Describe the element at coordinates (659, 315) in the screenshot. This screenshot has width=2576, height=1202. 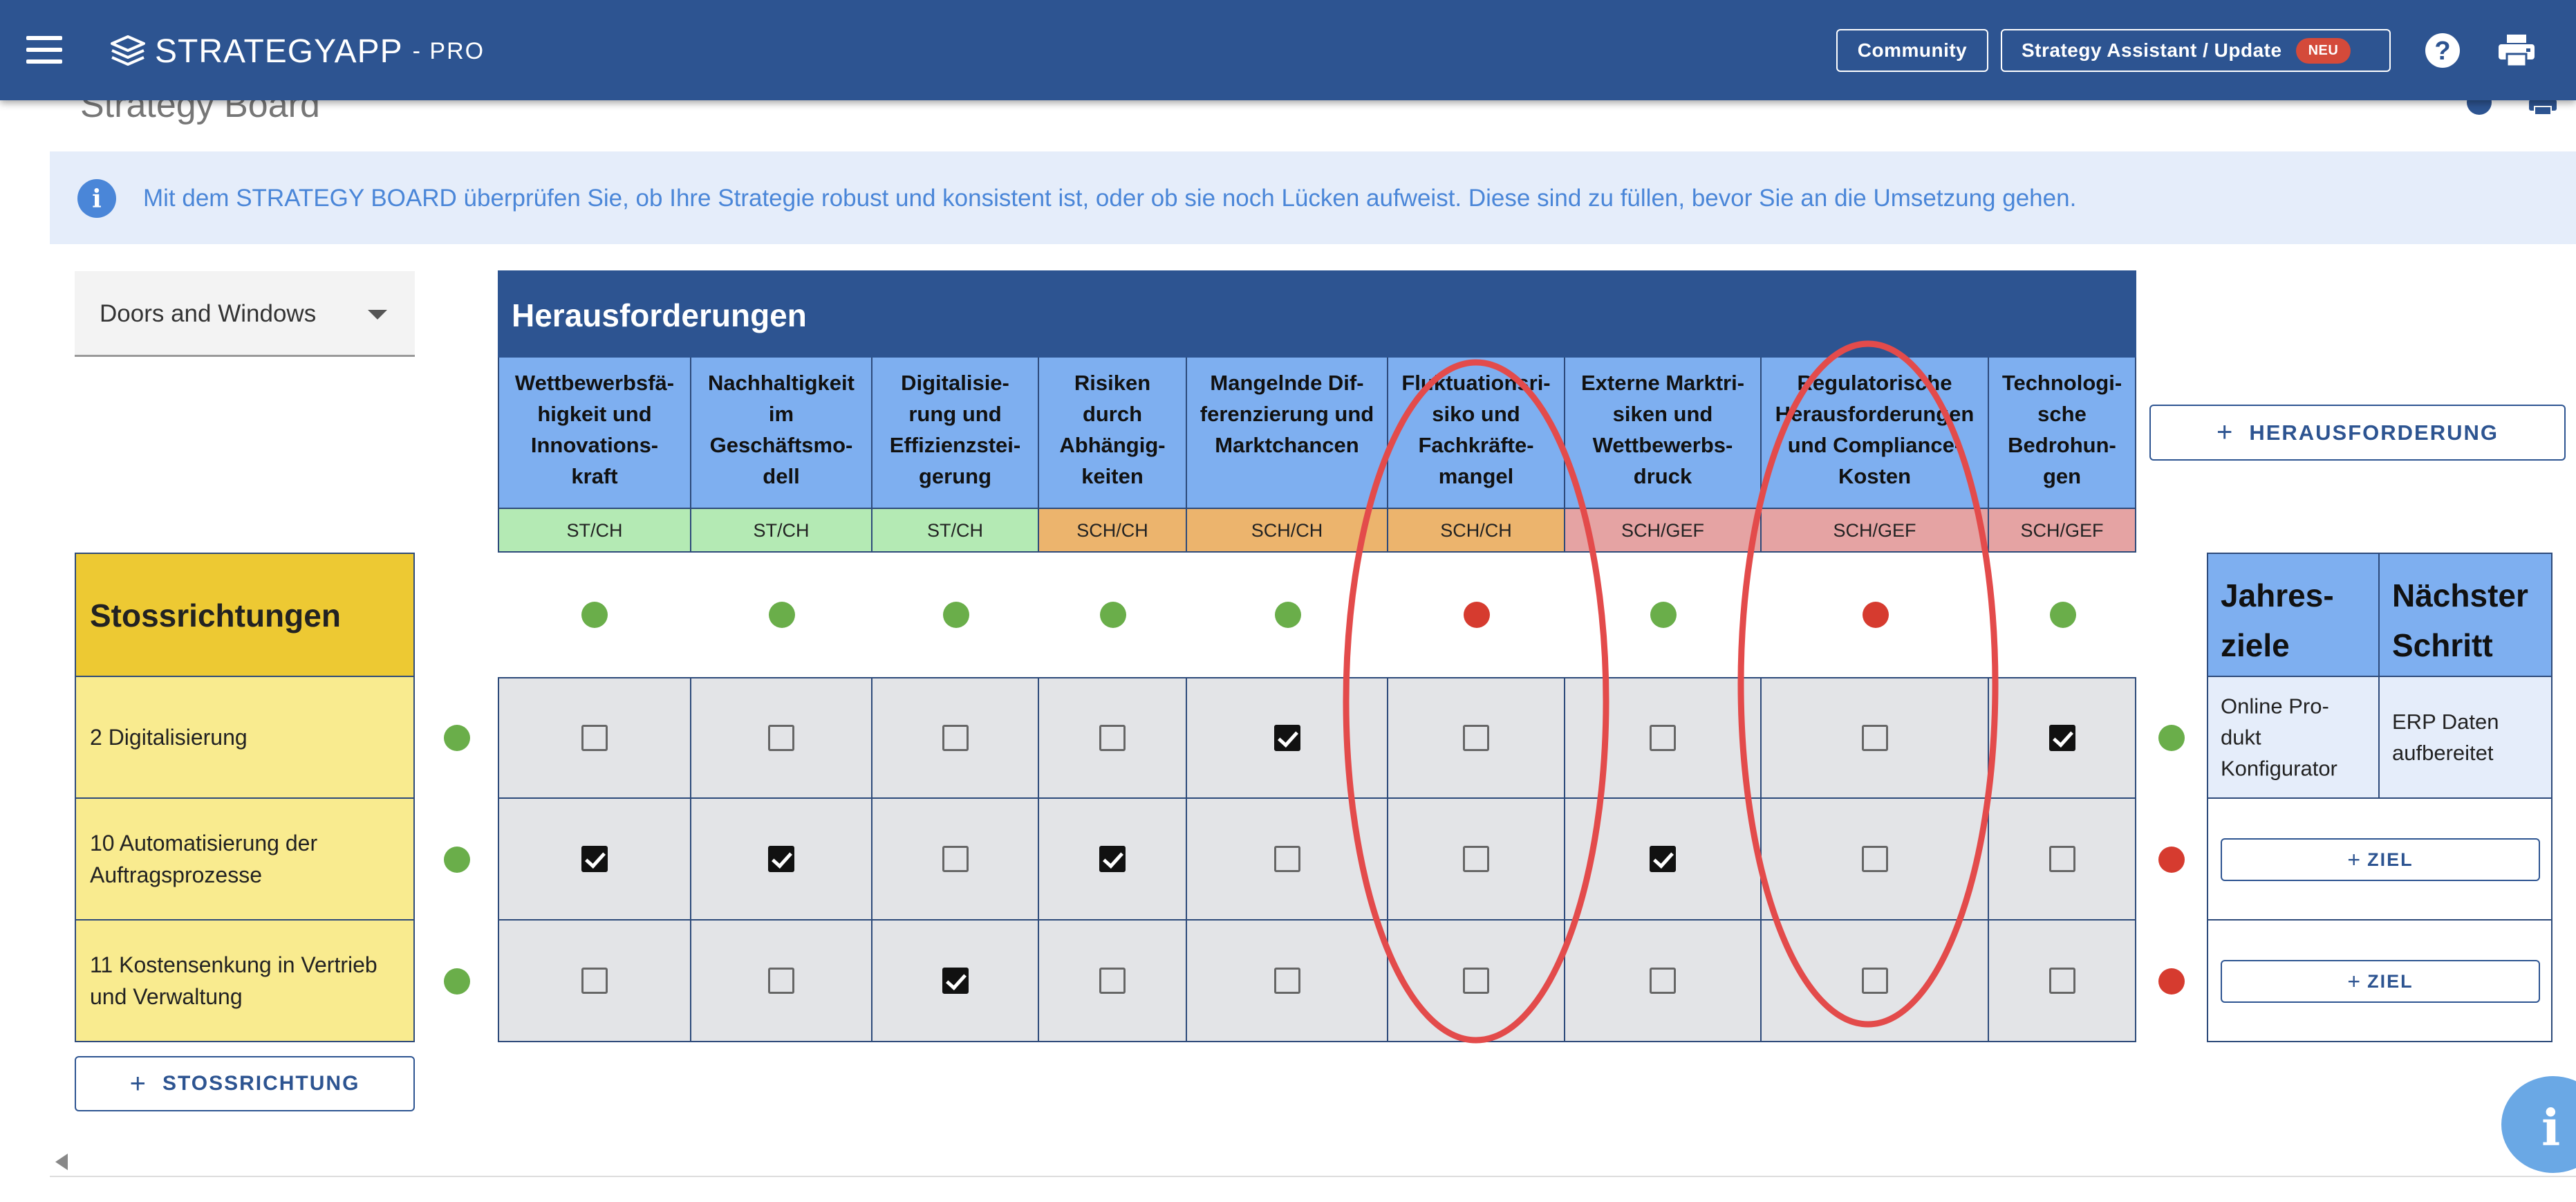
I see `challenges-title: Herausforderungen` at that location.